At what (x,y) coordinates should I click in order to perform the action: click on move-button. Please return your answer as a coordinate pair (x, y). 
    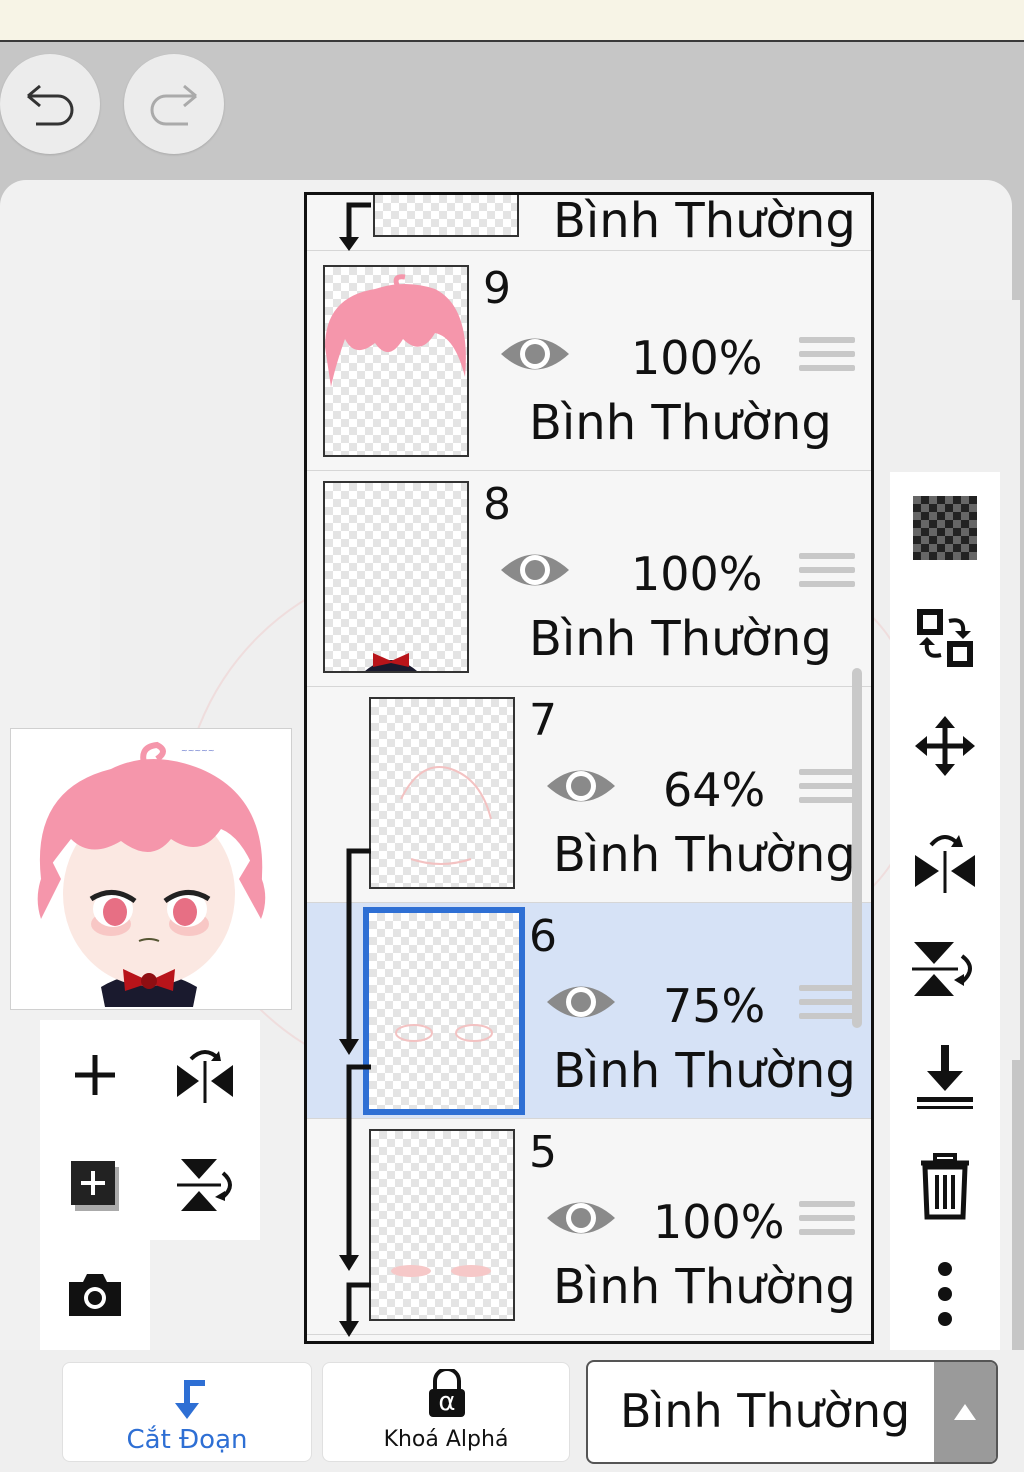
    Looking at the image, I should click on (945, 746).